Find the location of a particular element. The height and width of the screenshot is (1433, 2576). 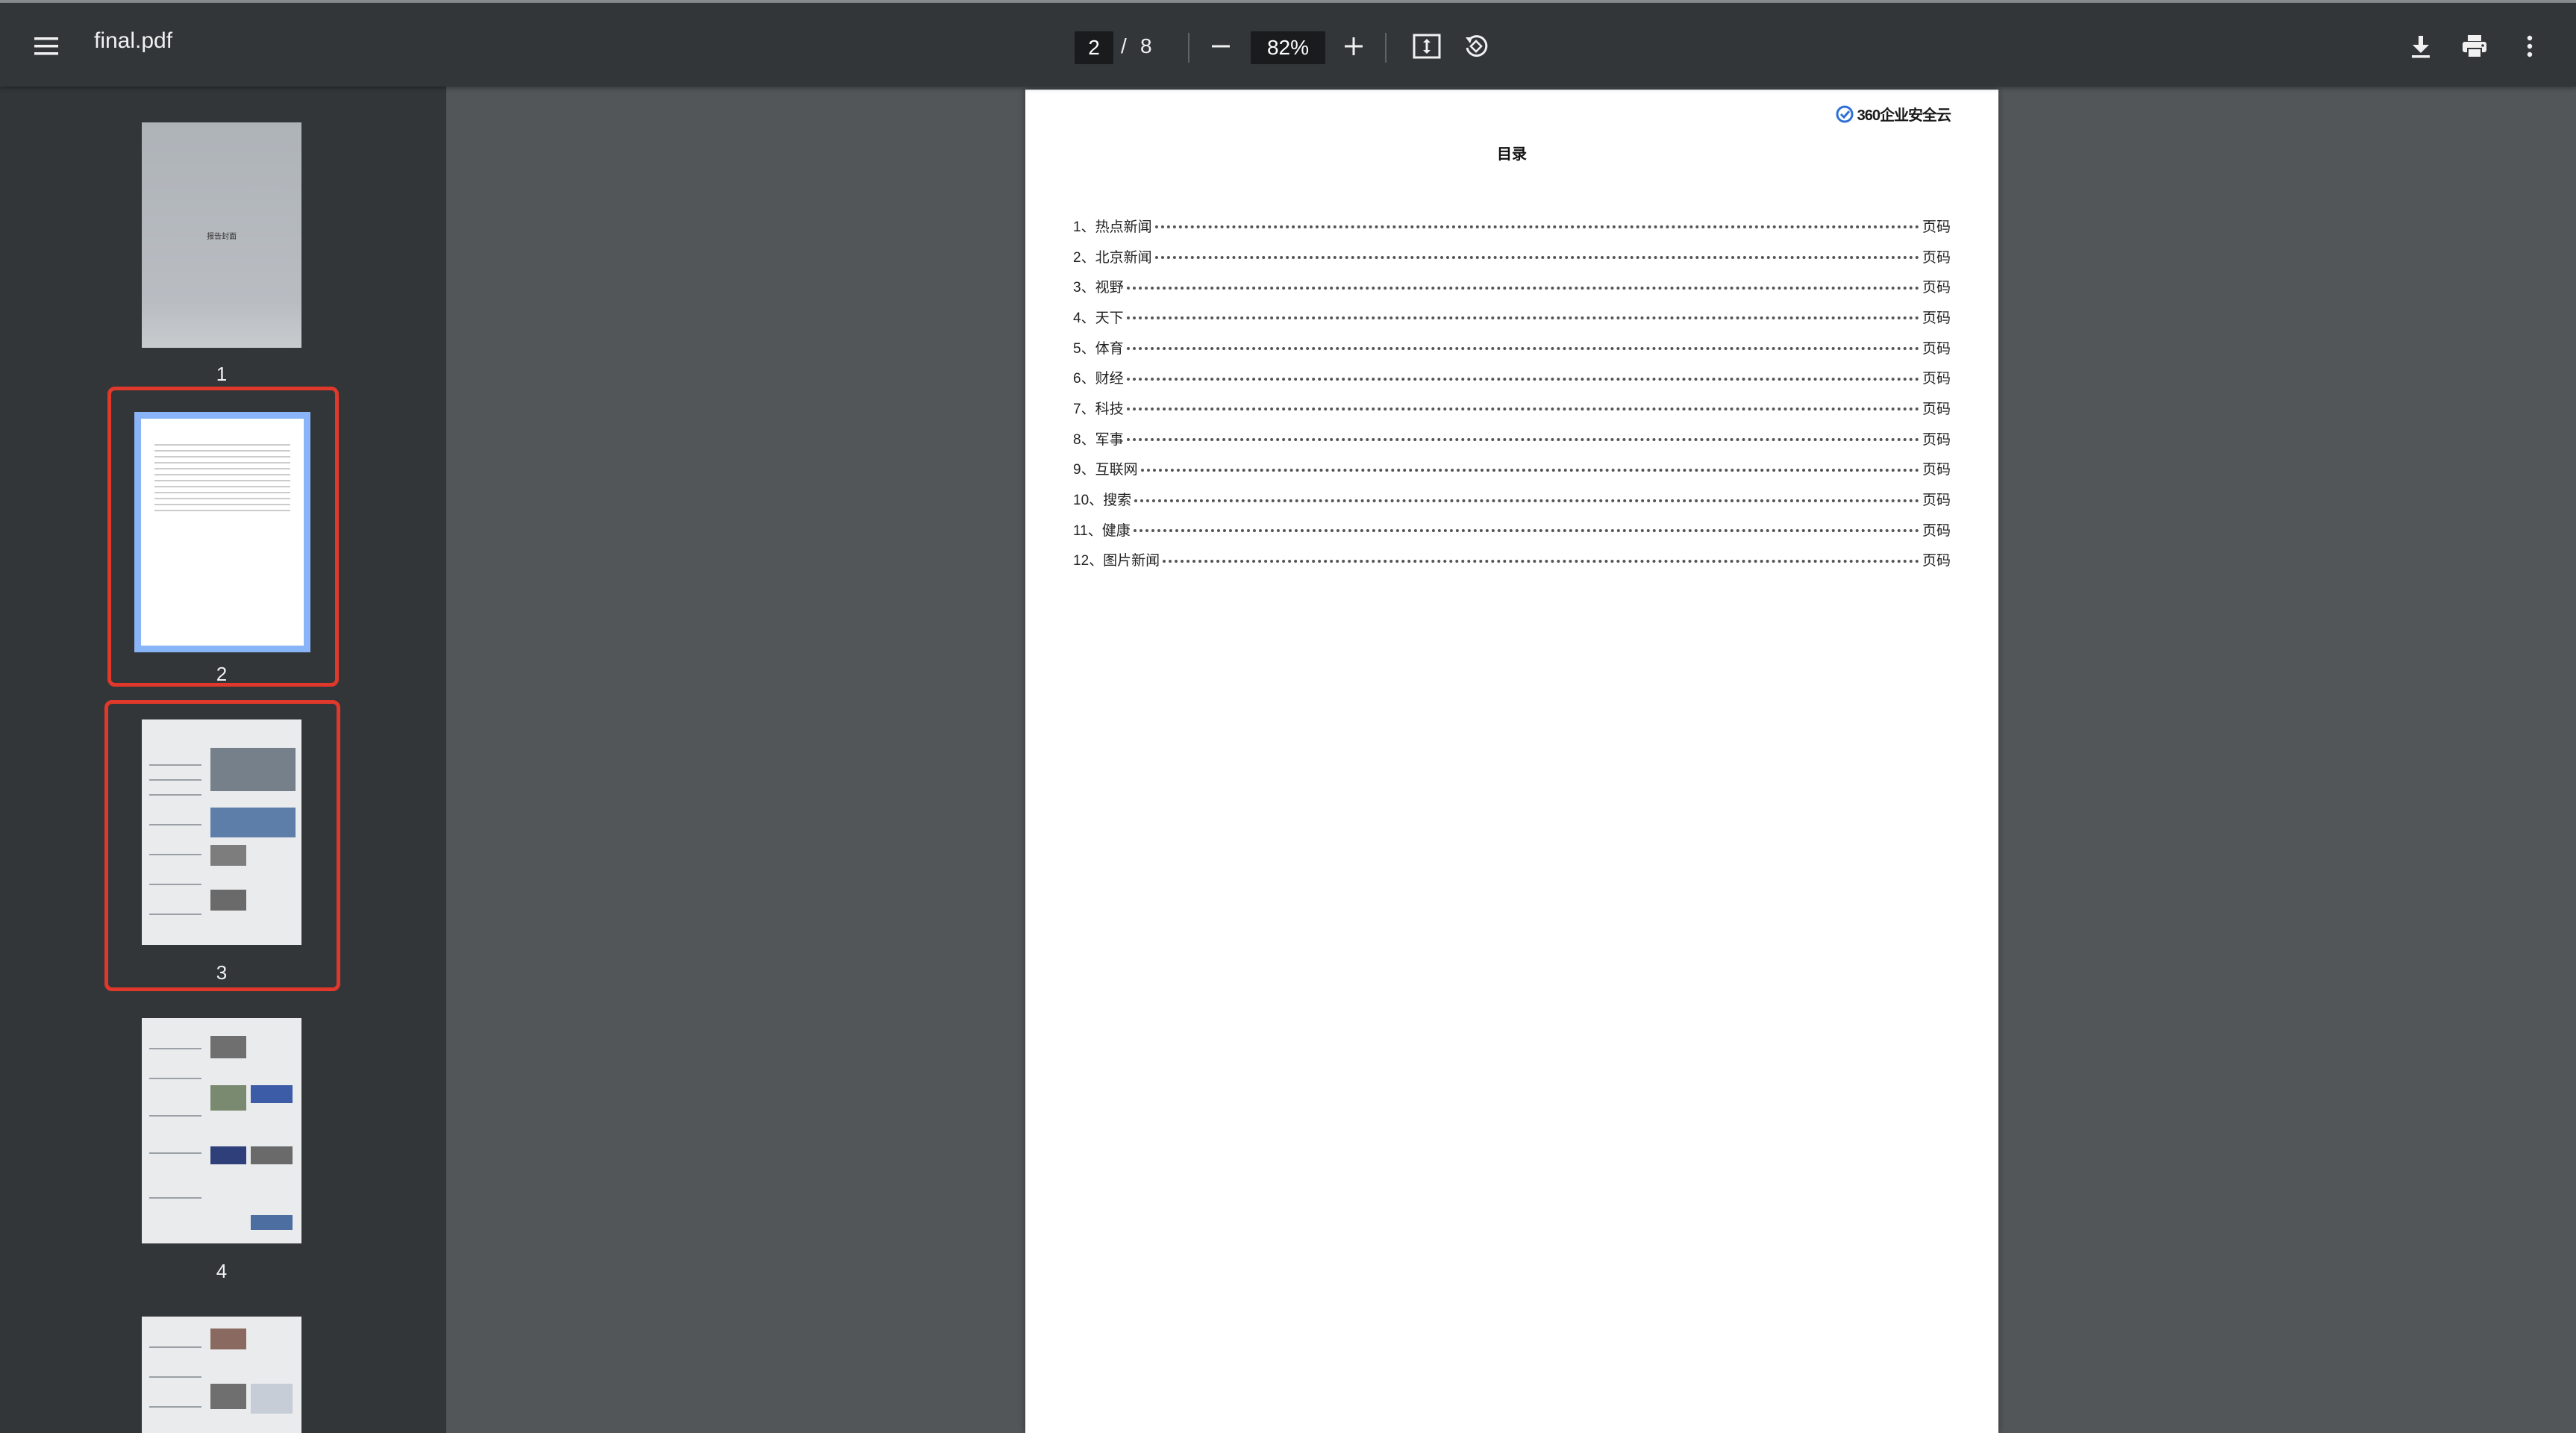

toc-label: 10、搜索 is located at coordinates (1102, 501).